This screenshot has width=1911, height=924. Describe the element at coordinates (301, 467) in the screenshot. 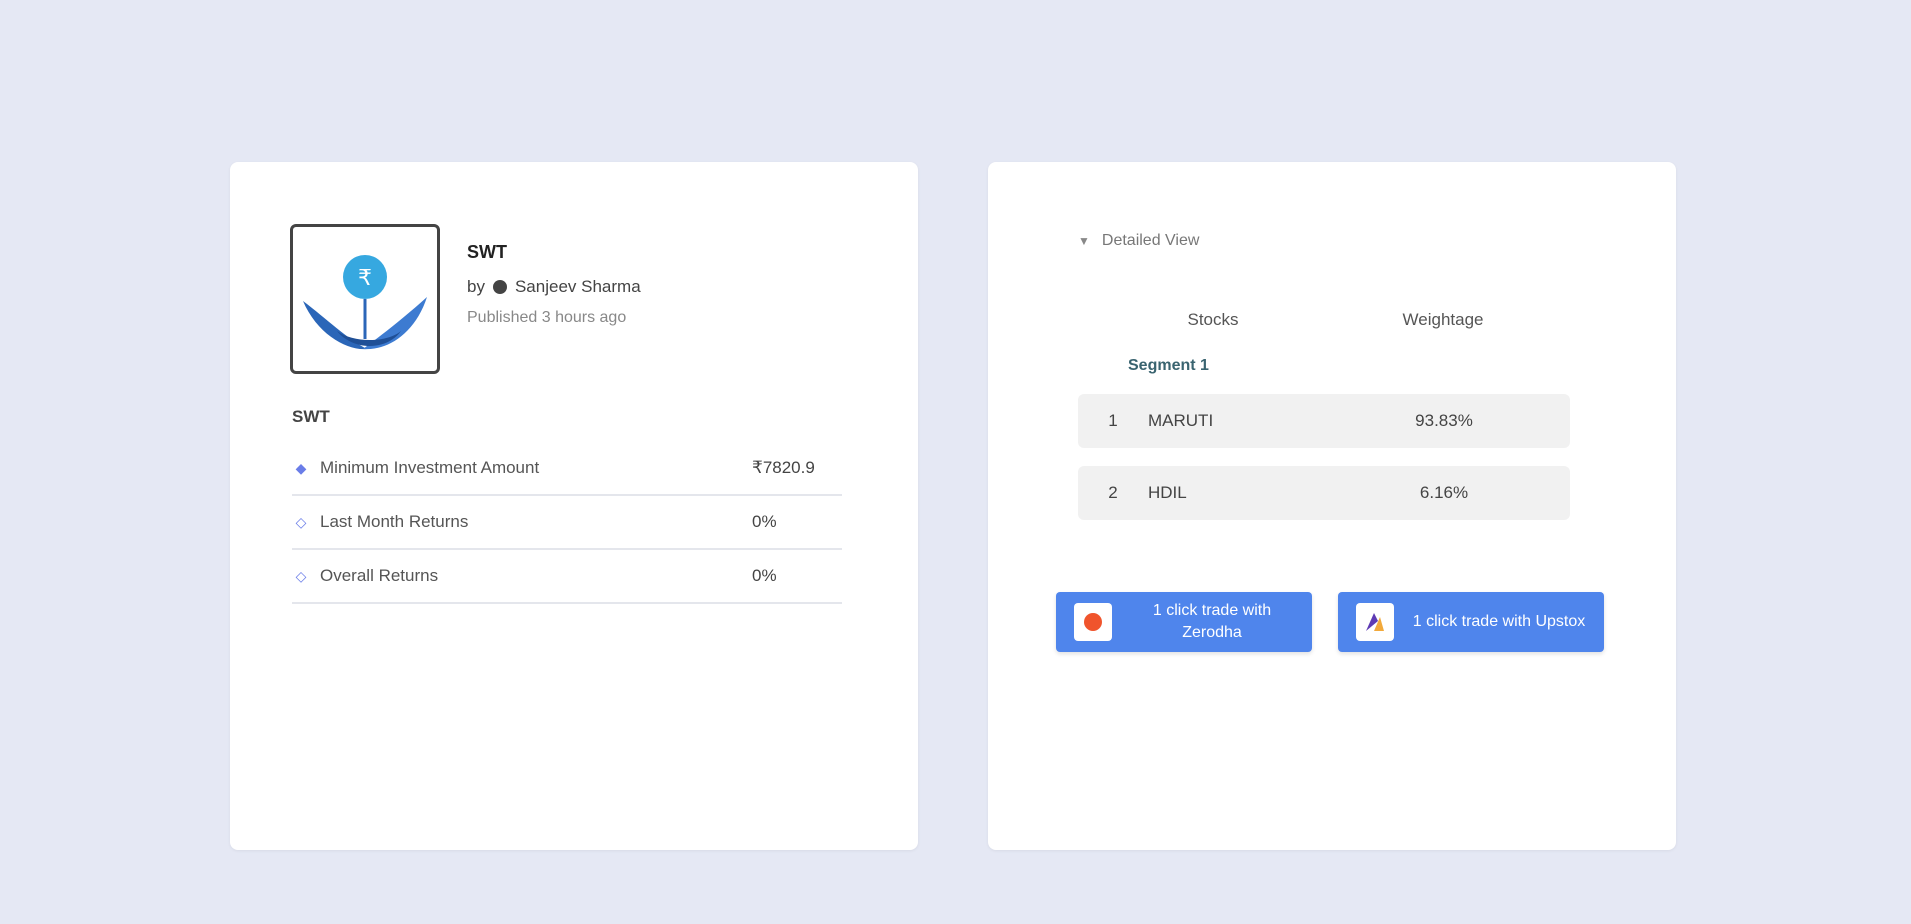

I see `info-icon: ◆` at that location.